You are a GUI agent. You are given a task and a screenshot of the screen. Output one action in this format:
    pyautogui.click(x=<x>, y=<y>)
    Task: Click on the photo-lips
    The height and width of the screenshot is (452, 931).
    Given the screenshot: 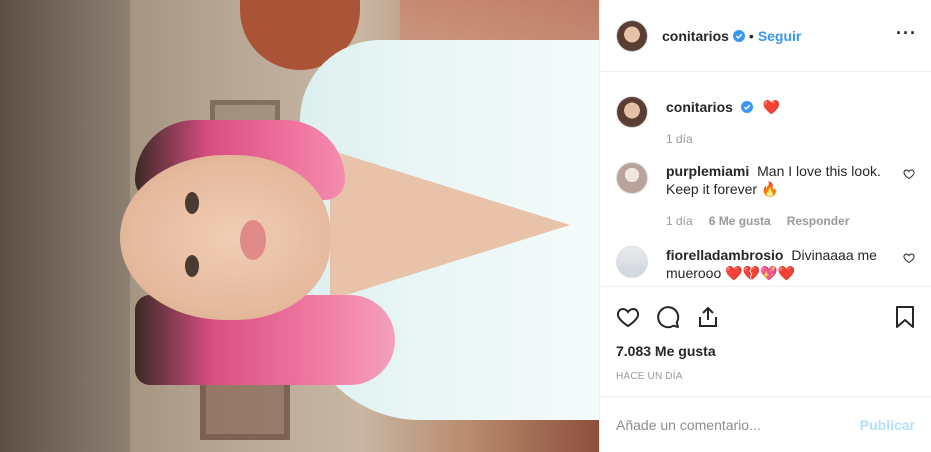 What is the action you would take?
    pyautogui.click(x=253, y=240)
    